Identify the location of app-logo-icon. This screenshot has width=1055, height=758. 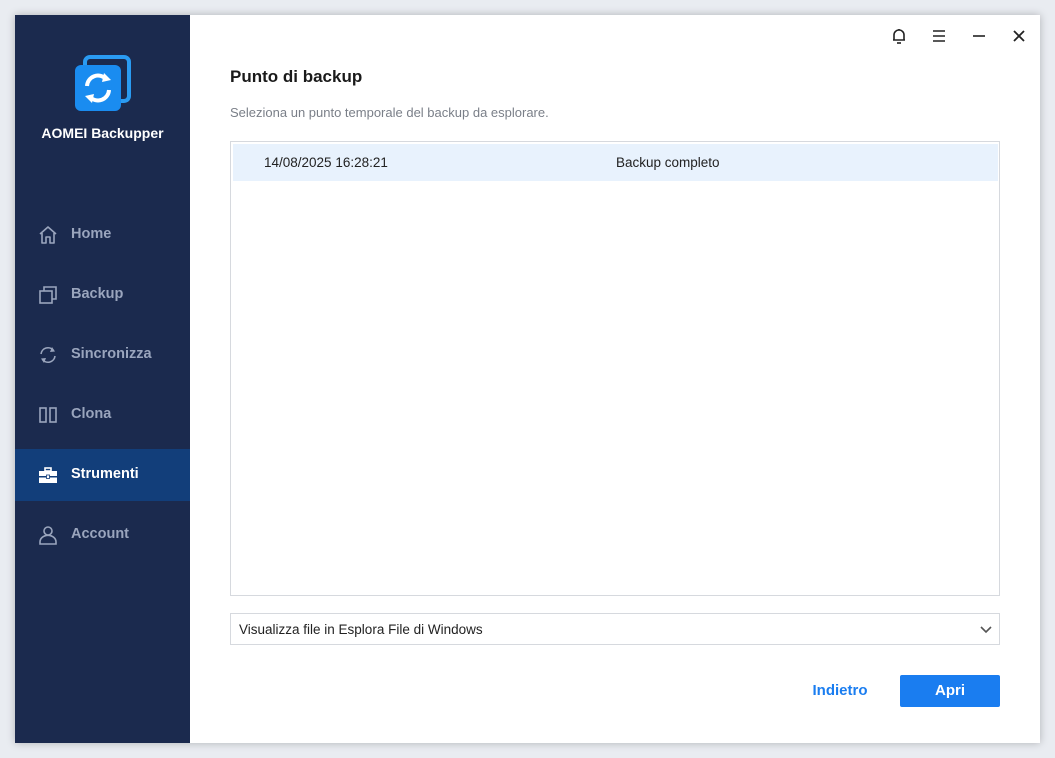
(102, 84).